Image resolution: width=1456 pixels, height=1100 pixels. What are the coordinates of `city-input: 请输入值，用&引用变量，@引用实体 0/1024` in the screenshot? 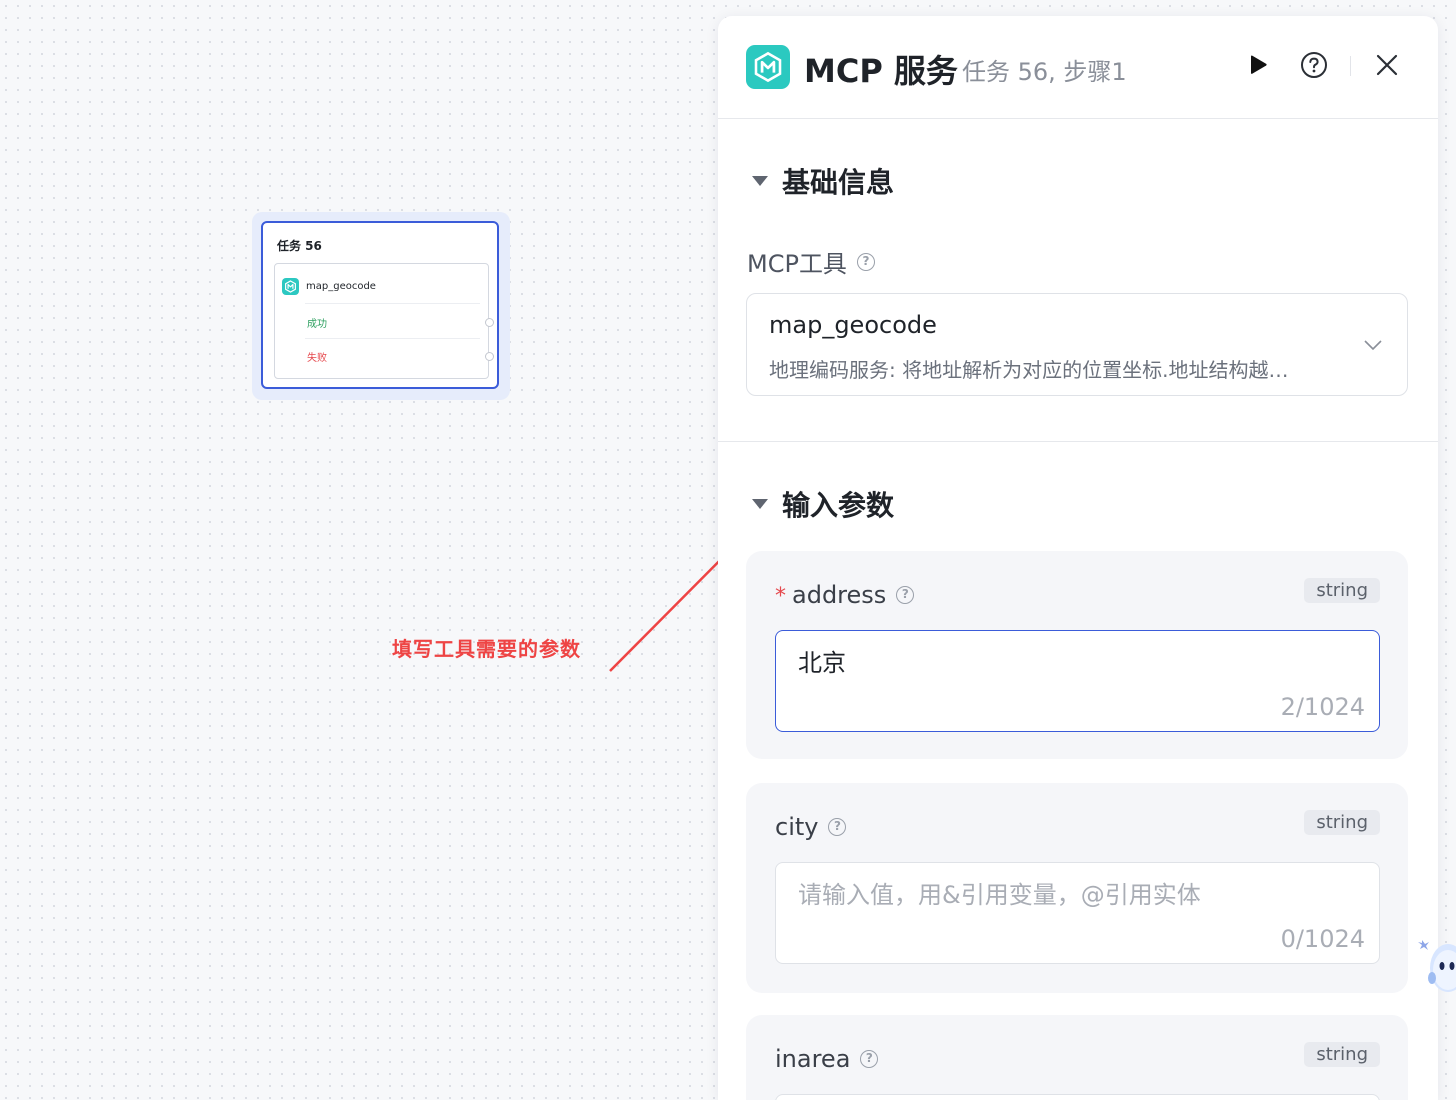 It's located at (1077, 913).